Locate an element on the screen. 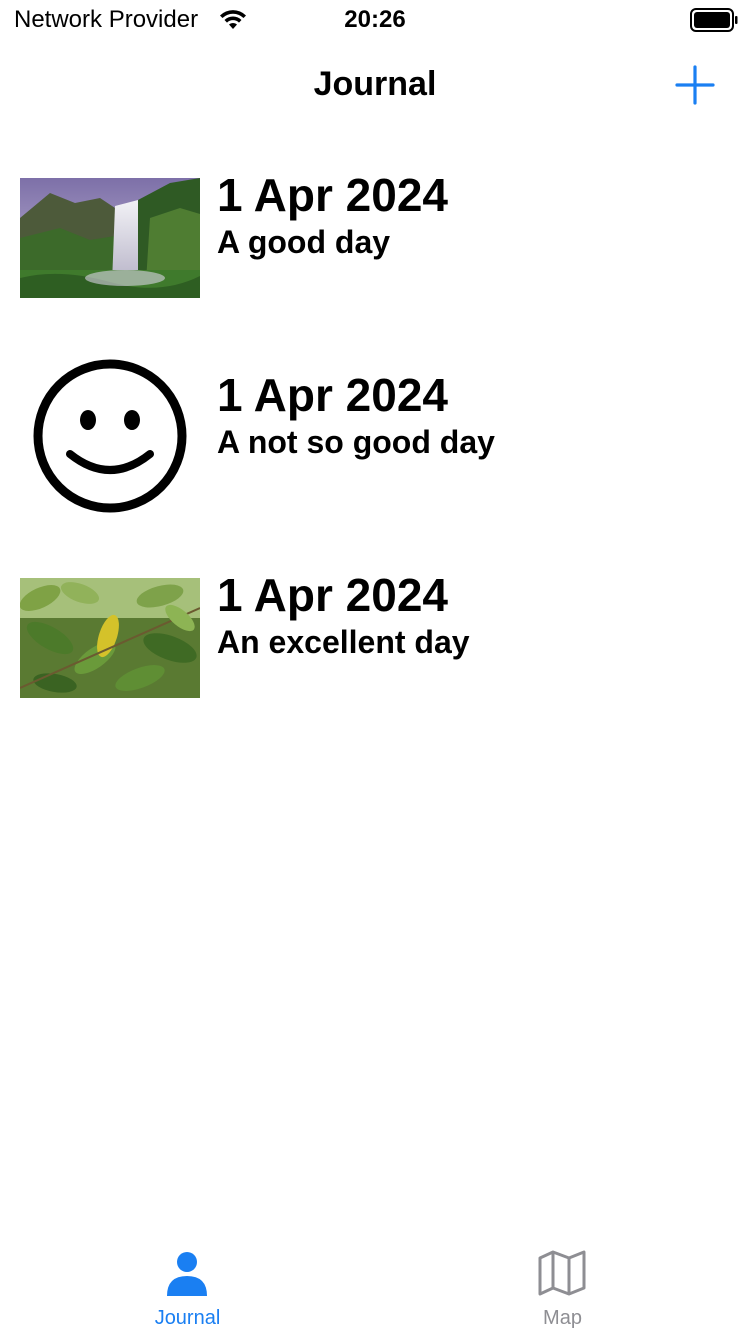  tab-journal: Journal is located at coordinates (187, 1285).